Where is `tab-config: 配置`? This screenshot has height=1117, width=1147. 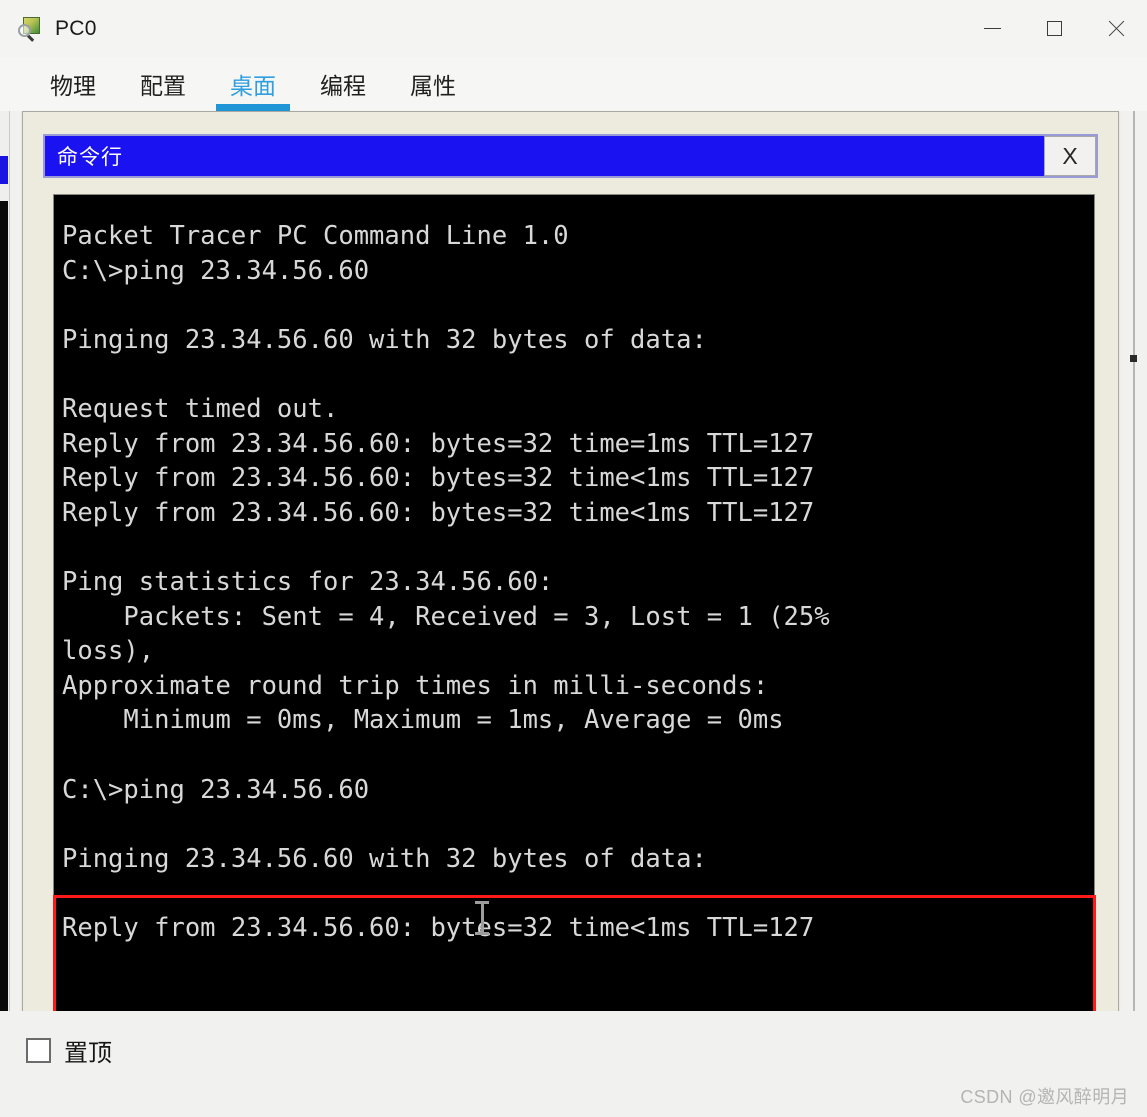 tab-config: 配置 is located at coordinates (163, 93).